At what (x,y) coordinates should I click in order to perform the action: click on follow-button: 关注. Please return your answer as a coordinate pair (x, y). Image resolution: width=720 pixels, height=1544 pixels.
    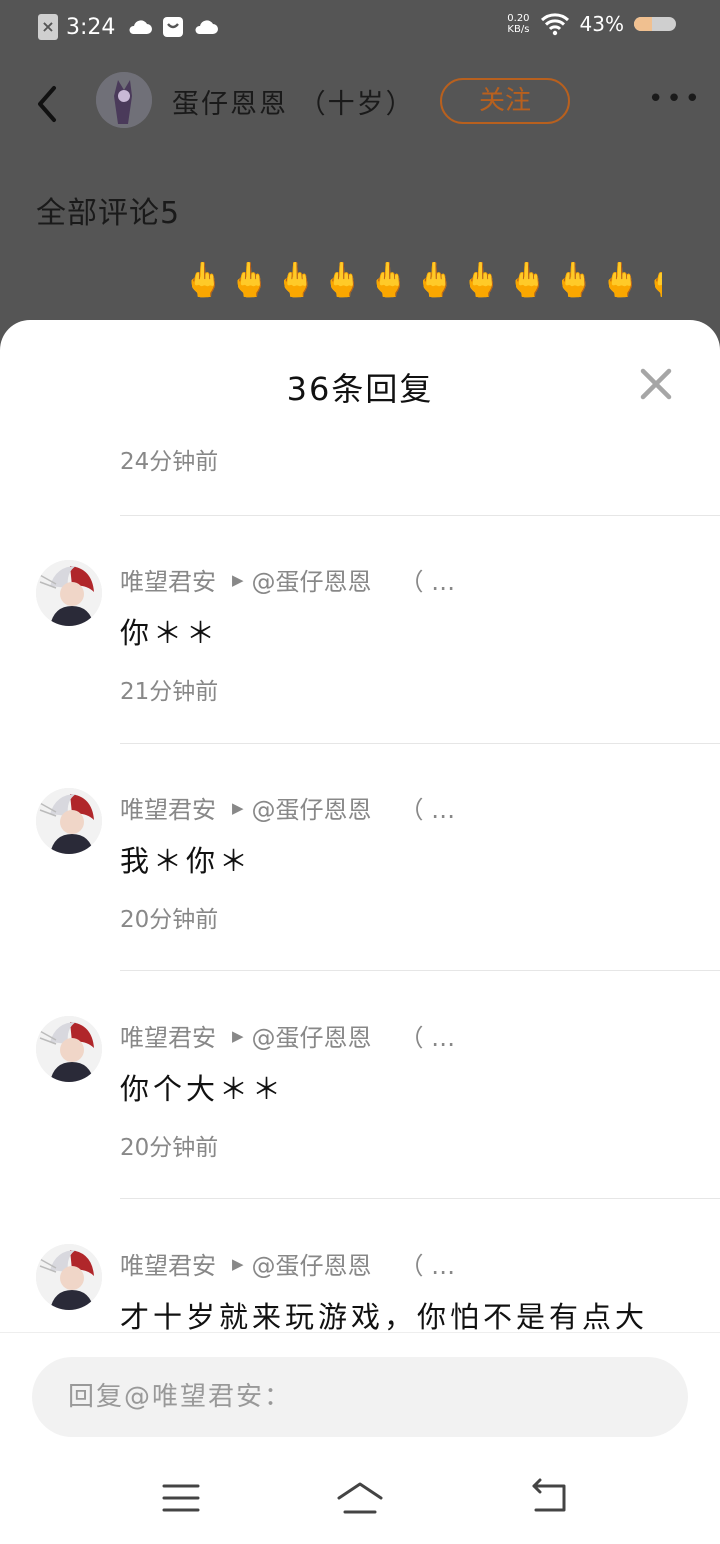
    Looking at the image, I should click on (505, 101).